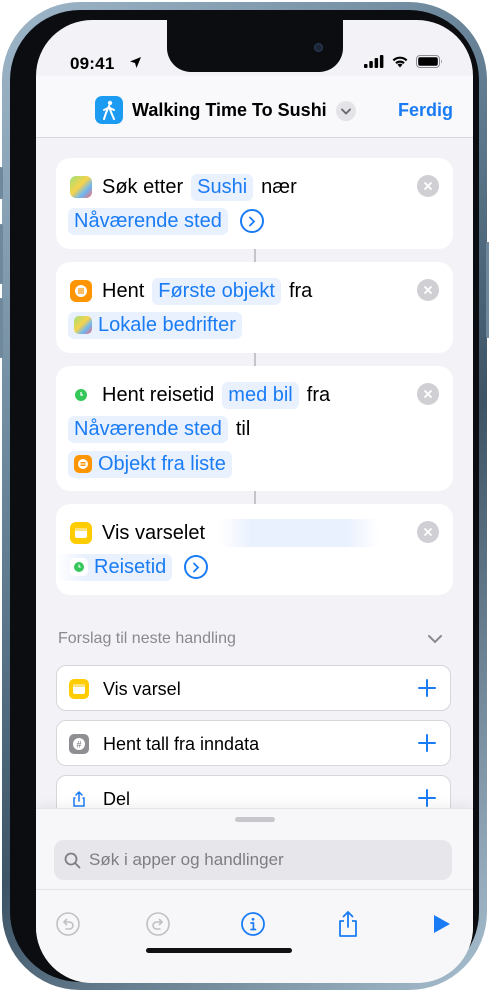 The image size is (489, 992). I want to click on suggestion-item: # Hent tall fra inndata, so click(253, 743).